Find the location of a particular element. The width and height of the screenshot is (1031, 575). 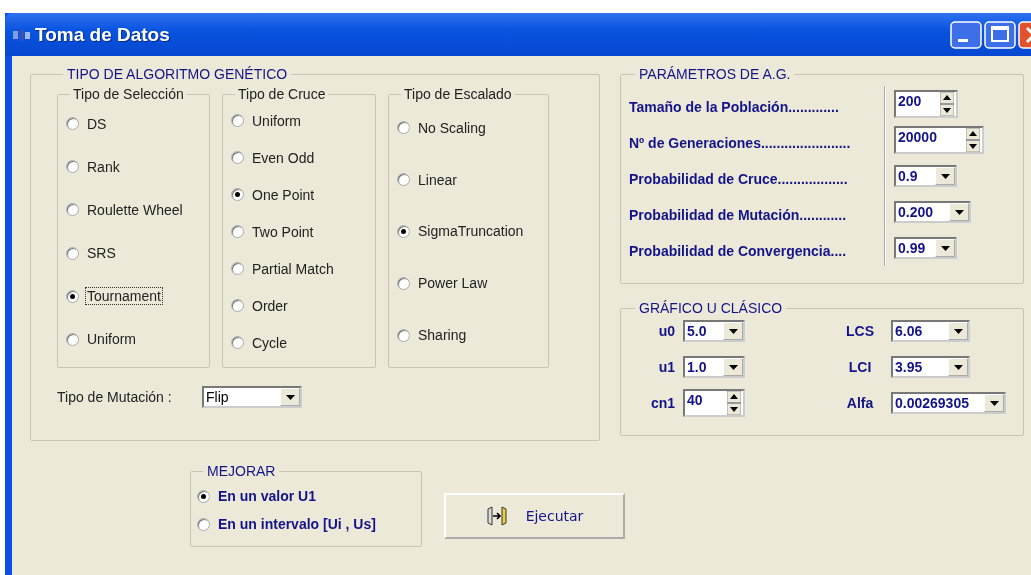

parameter-label: LCI is located at coordinates (860, 367).